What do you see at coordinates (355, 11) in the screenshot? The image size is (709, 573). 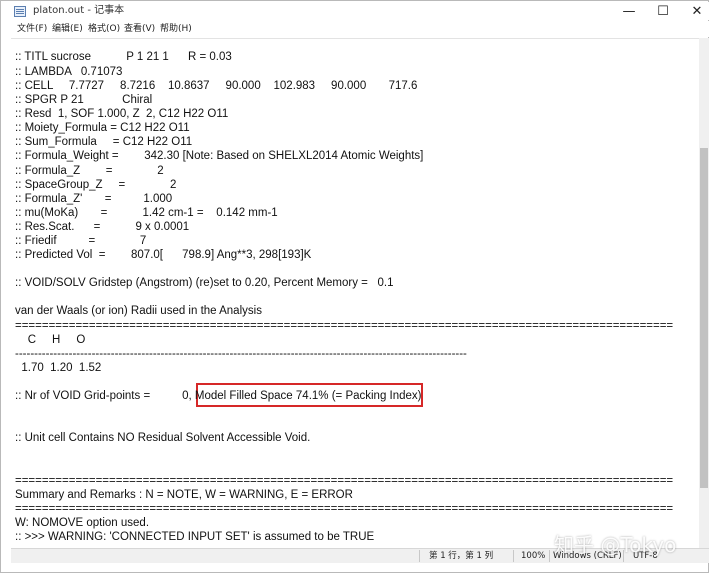 I see `title-bar: platon.out - 记事本 — ☐ ✕` at bounding box center [355, 11].